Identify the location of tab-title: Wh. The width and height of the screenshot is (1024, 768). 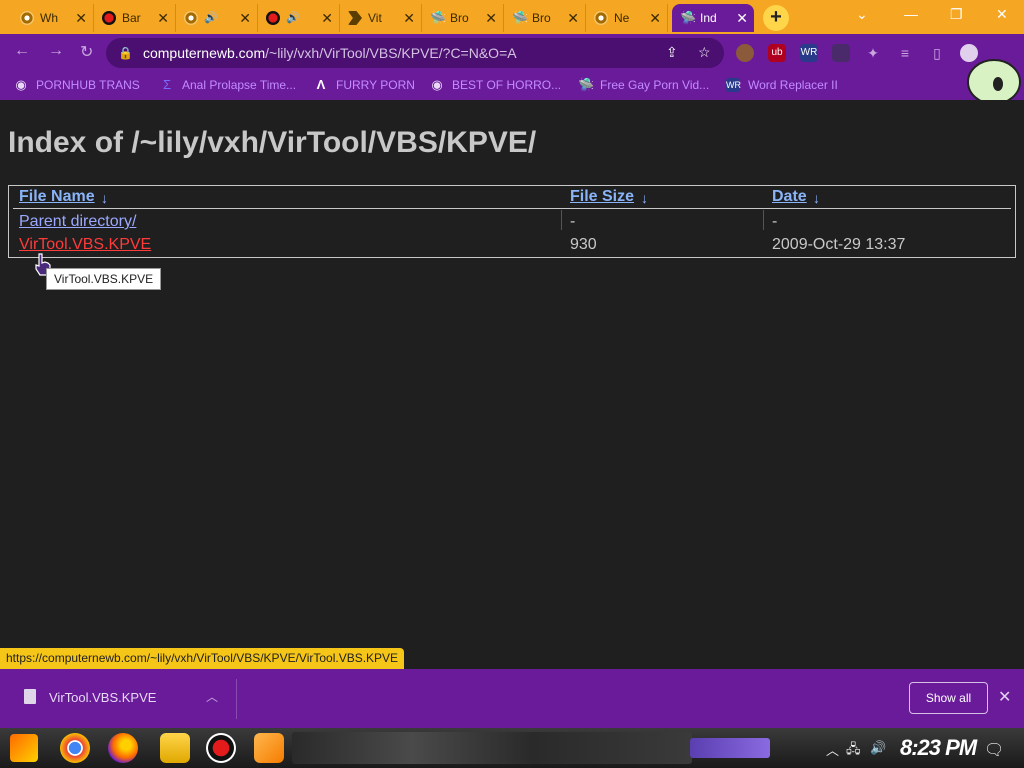
(49, 18).